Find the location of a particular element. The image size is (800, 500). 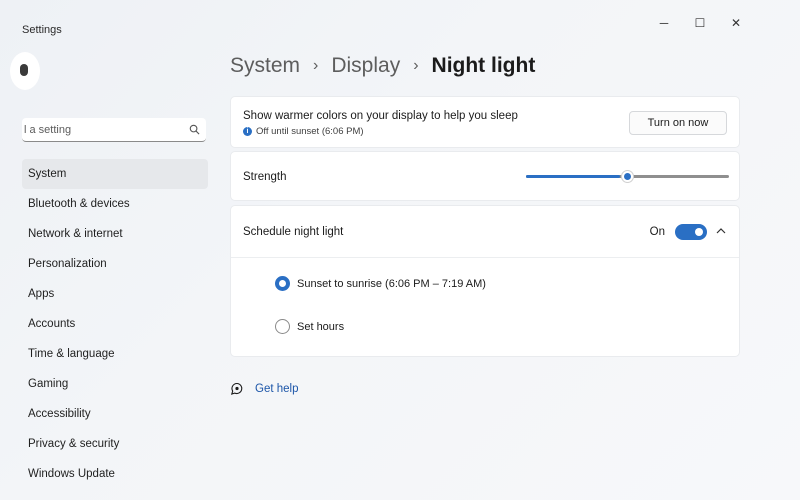

sidebar-item-label: Gaming is located at coordinates (48, 384).